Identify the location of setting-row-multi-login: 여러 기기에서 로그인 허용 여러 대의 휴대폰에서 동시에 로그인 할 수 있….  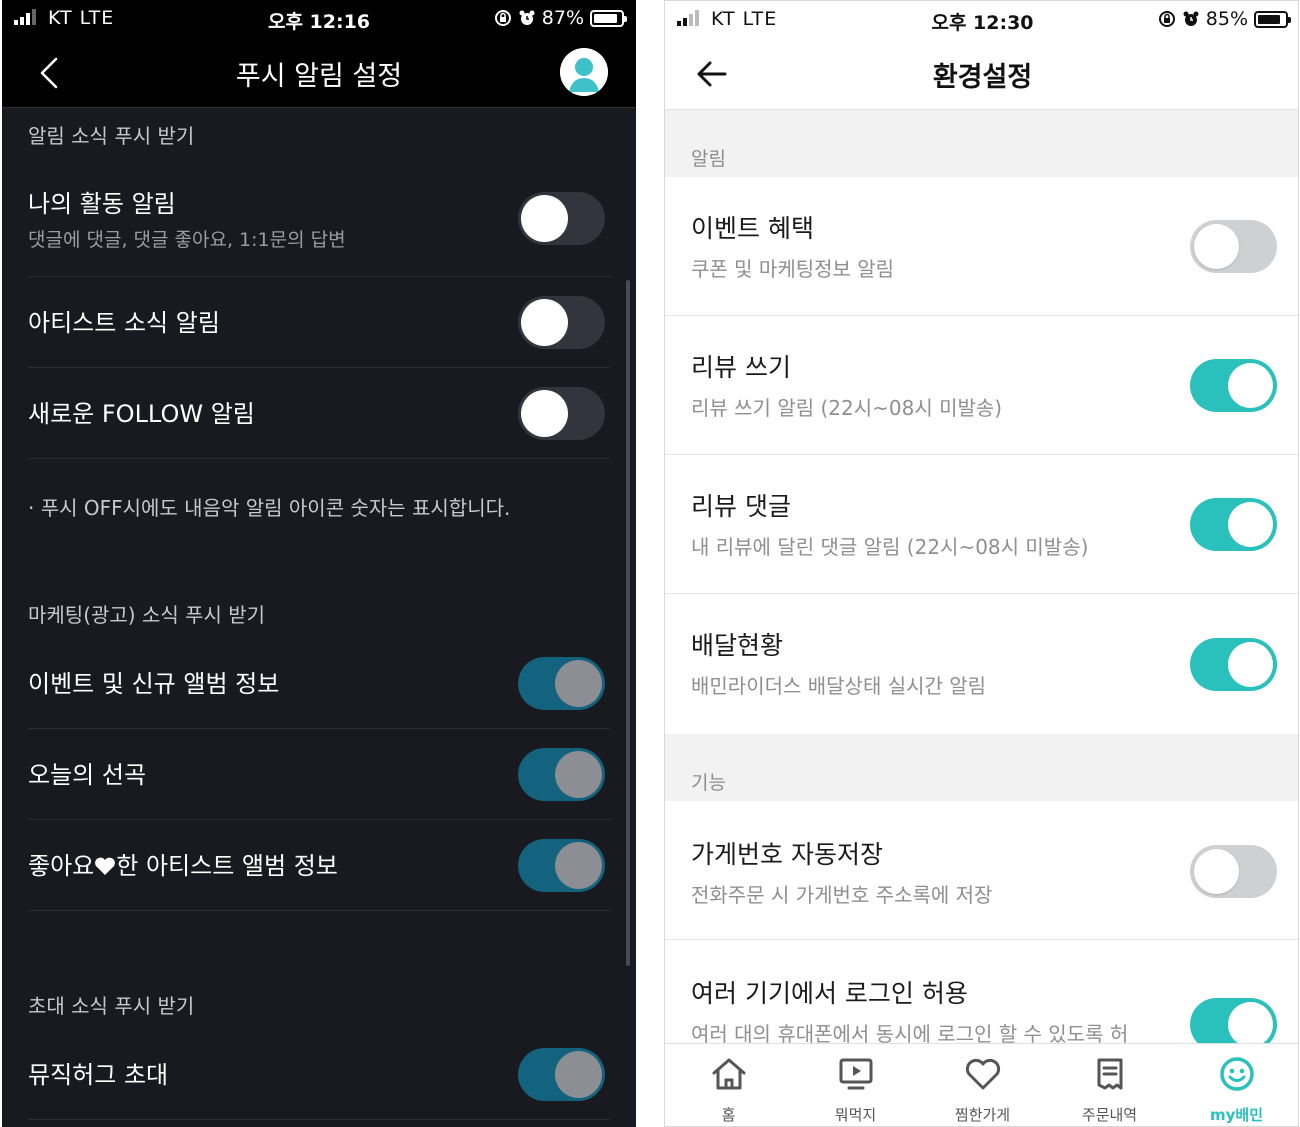
(981, 995).